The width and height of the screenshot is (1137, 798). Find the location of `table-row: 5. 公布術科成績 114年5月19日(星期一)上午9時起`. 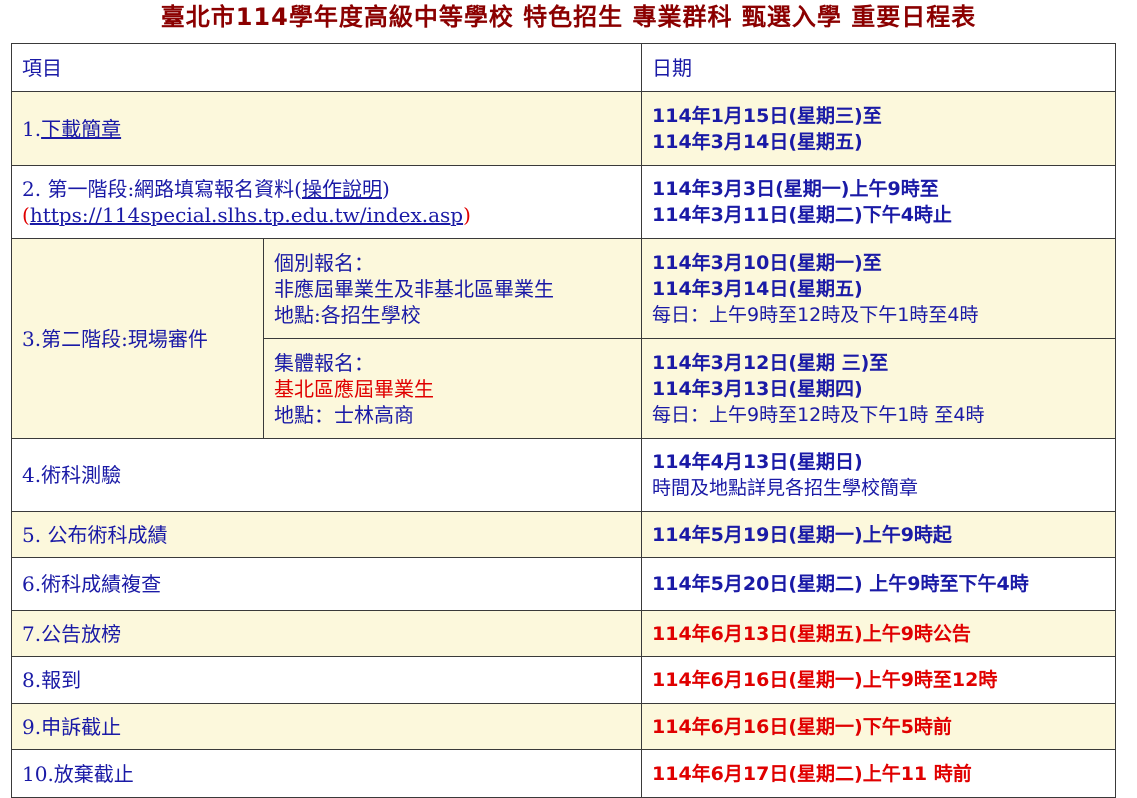

table-row: 5. 公布術科成績 114年5月19日(星期一)上午9時起 is located at coordinates (563, 534).